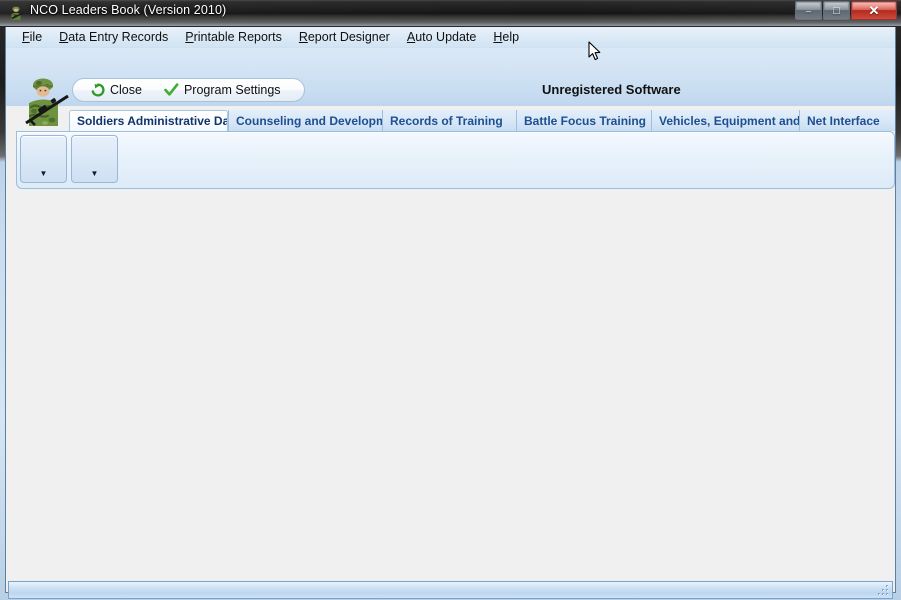 This screenshot has height=600, width=901. I want to click on minimize-button: –, so click(808, 10).